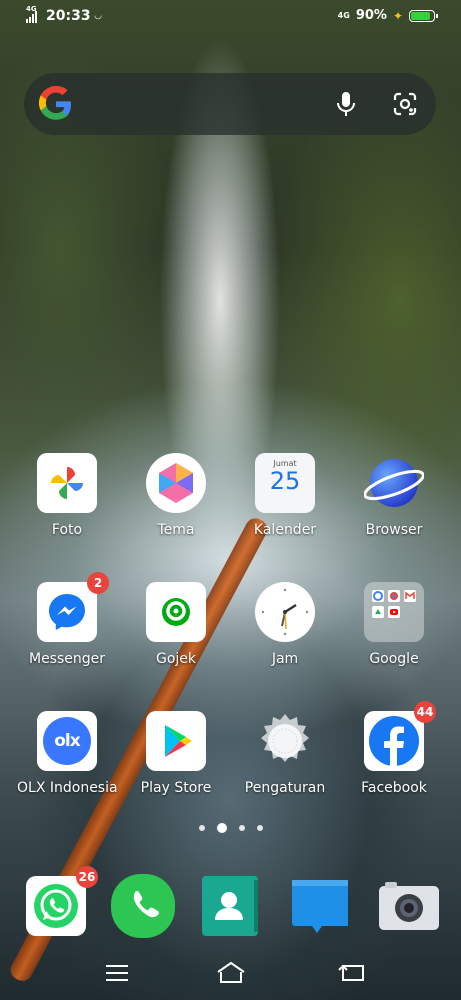 The width and height of the screenshot is (461, 1000). I want to click on app-jam: Jam, so click(285, 624).